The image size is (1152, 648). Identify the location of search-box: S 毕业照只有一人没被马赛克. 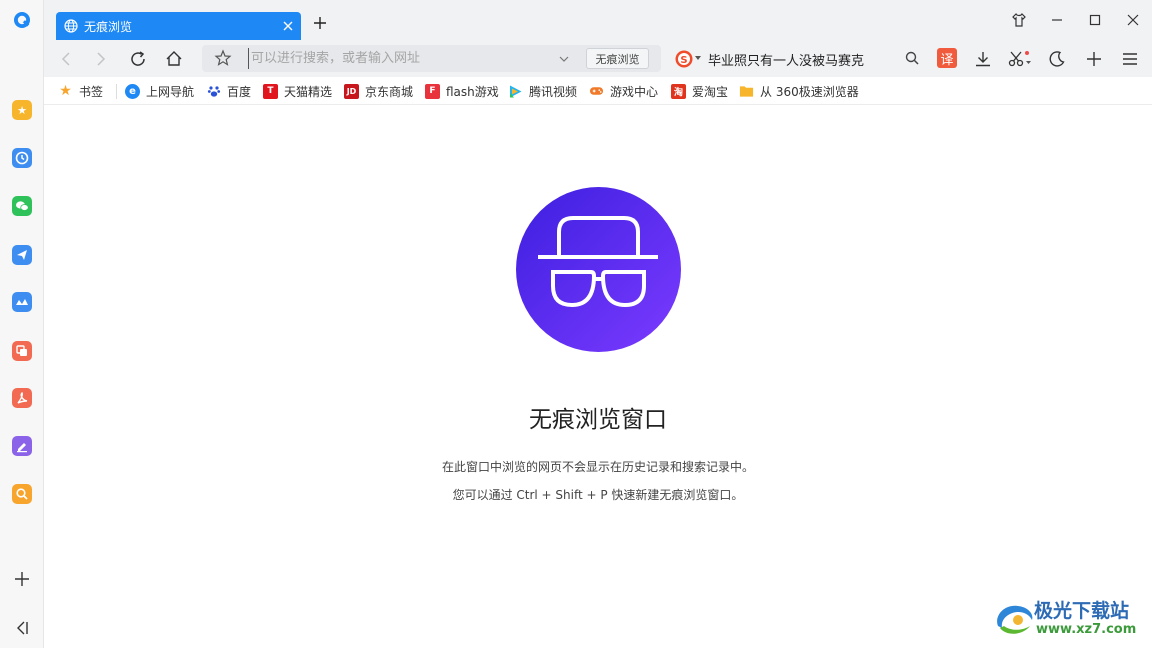
(797, 58).